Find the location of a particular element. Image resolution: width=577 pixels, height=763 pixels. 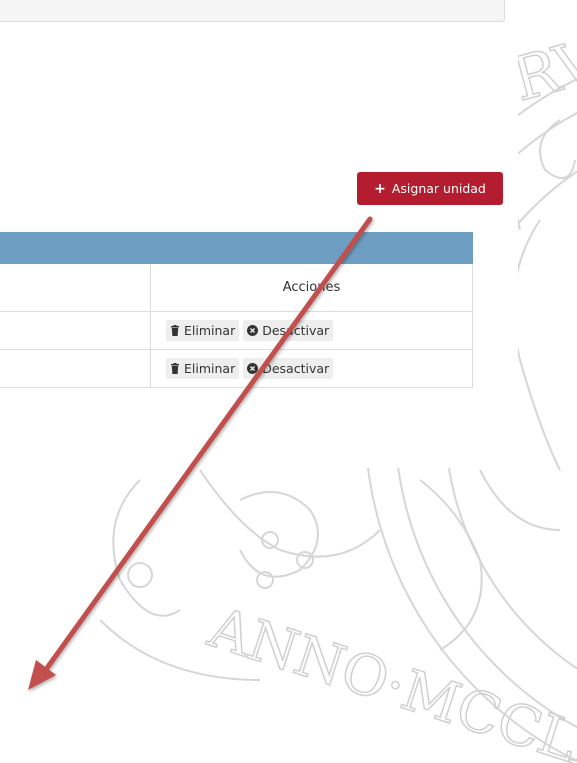

table-header-unit is located at coordinates (75, 287).